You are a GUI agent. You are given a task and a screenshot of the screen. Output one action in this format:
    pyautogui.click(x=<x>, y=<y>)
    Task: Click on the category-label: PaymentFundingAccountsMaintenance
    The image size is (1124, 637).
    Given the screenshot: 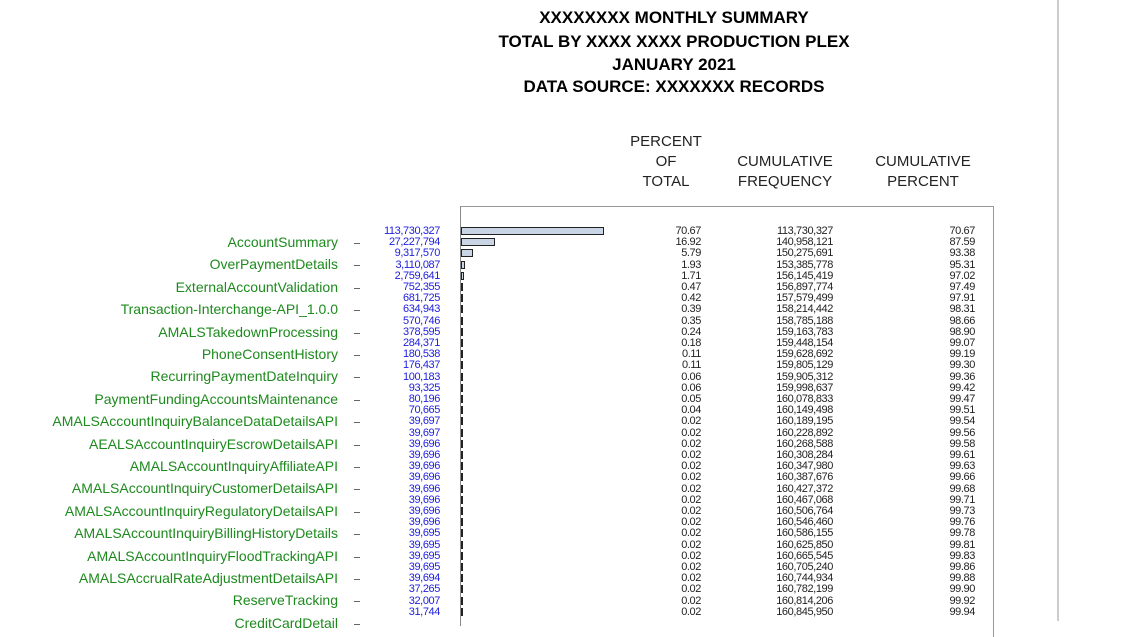 What is the action you would take?
    pyautogui.click(x=216, y=398)
    